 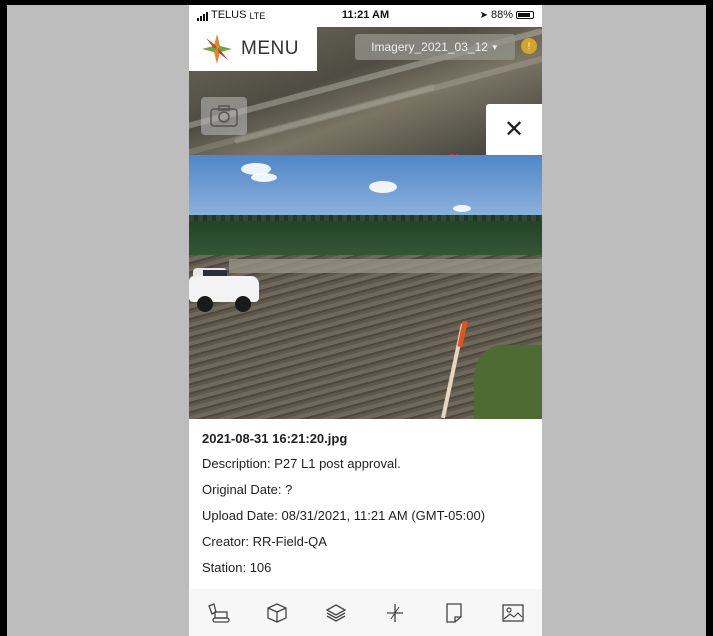 What do you see at coordinates (494, 47) in the screenshot?
I see `chevron-down-icon: ▼` at bounding box center [494, 47].